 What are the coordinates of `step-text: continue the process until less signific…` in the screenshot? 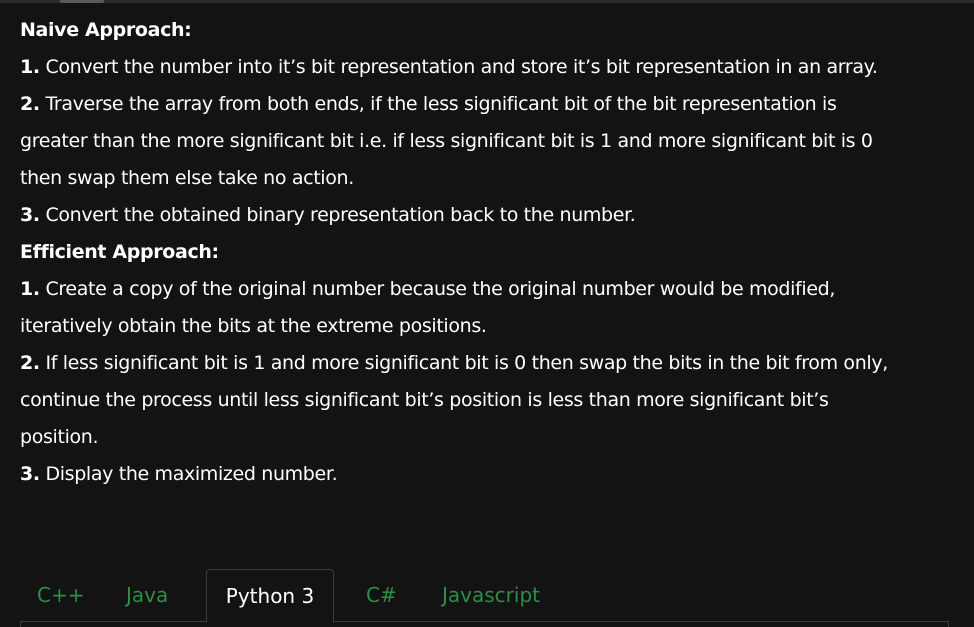 It's located at (424, 400).